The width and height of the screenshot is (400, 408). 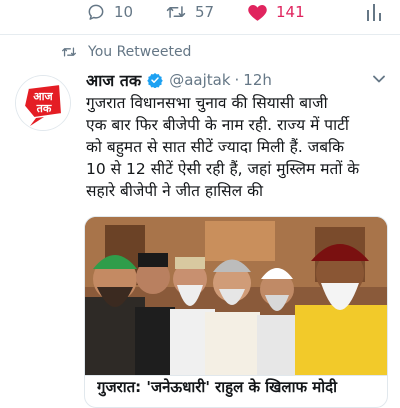 What do you see at coordinates (113, 80) in the screenshot?
I see `display-name: आज तक` at bounding box center [113, 80].